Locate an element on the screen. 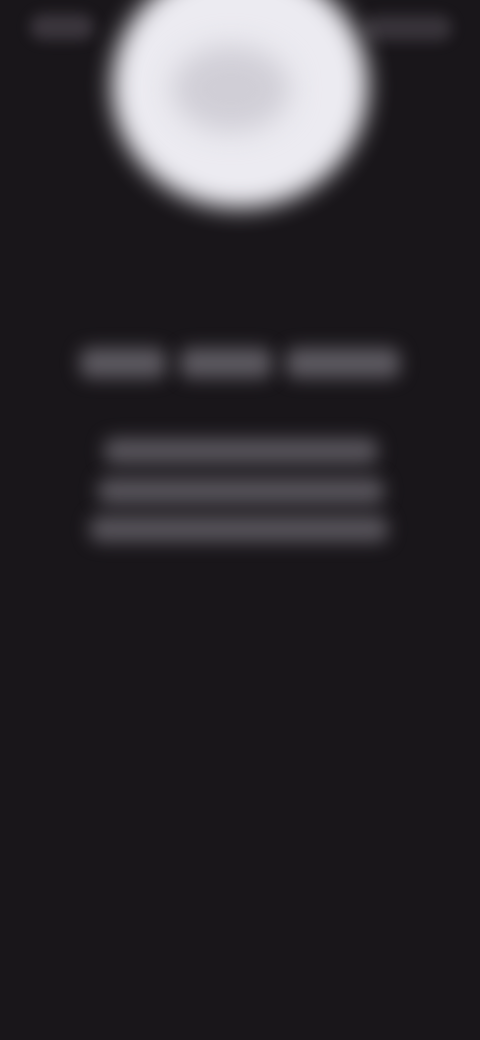 This screenshot has width=480, height=1040. status-icons is located at coordinates (408, 28).